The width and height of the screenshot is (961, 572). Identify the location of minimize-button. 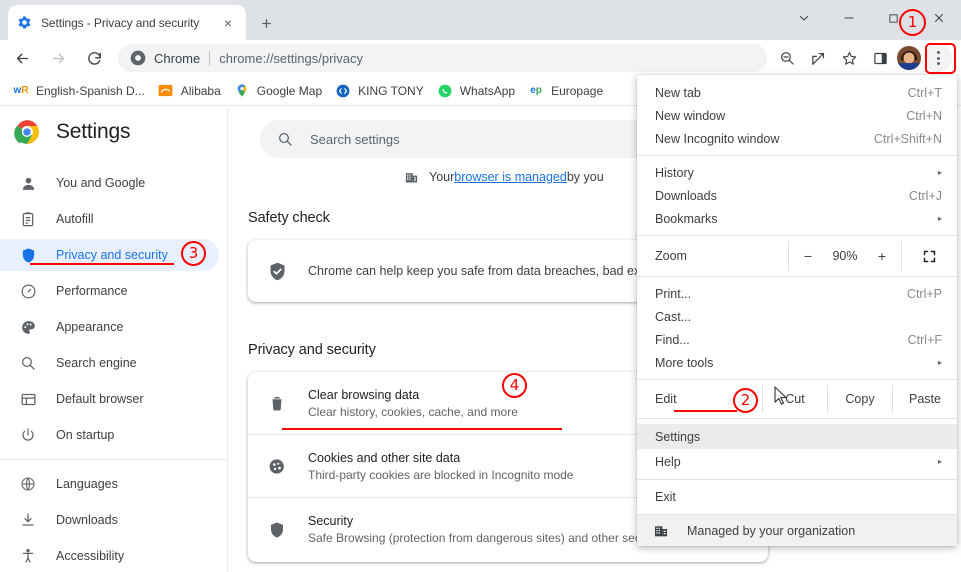
(848, 18).